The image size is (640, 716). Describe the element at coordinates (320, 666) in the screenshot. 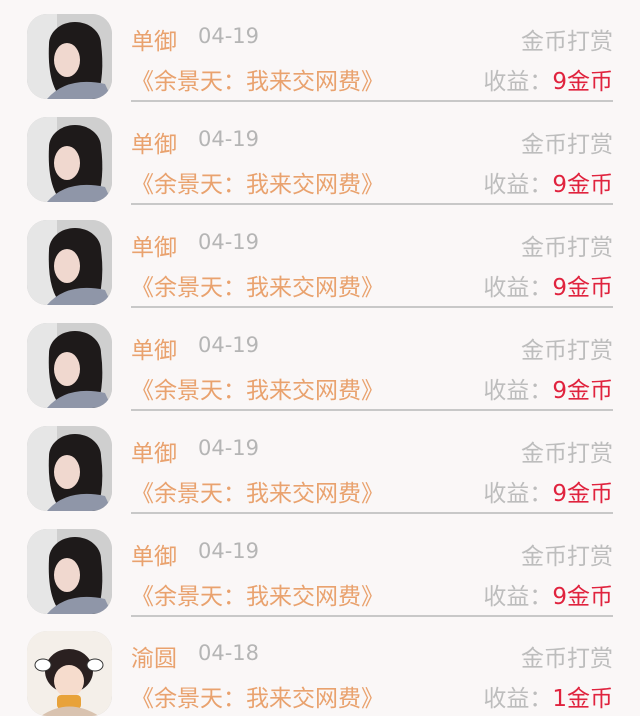

I see `list-item: 渝圆 04-18 金币打赏 《余景天：我来交网费》 收益：1金币` at that location.